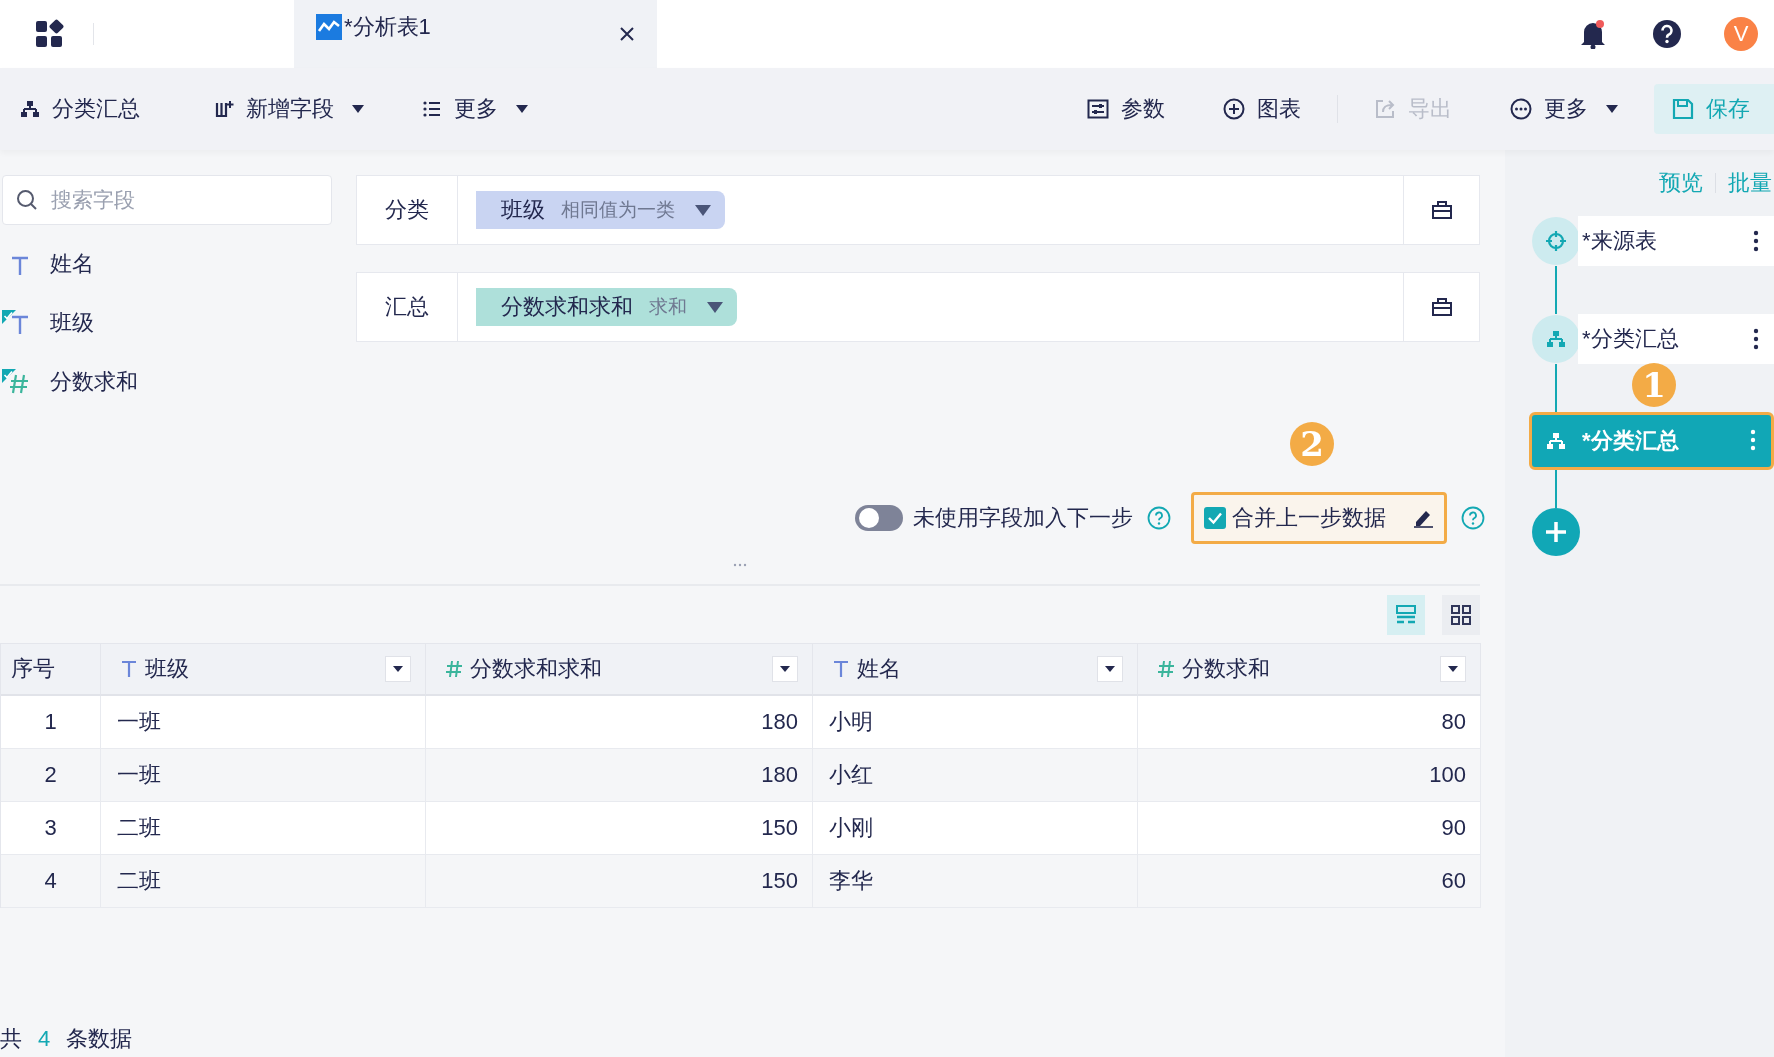 The image size is (1774, 1057). I want to click on document-tab: *分析表1, so click(475, 34).